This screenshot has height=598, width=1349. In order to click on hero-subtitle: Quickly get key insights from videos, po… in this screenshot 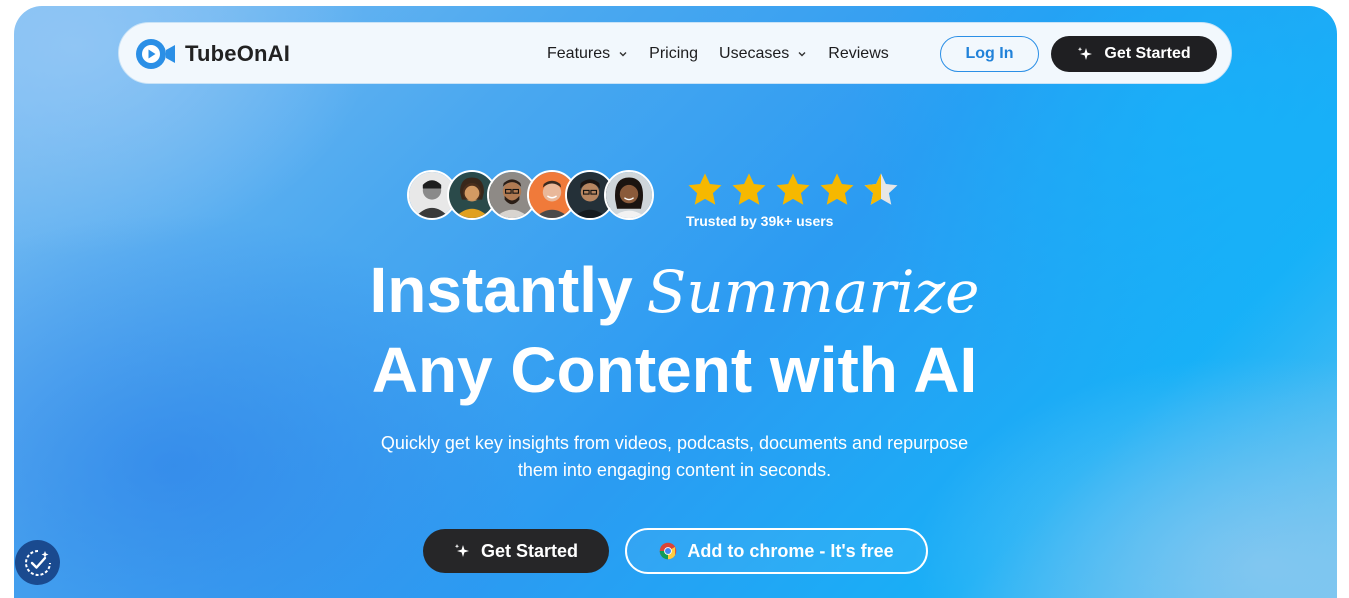, I will do `click(674, 457)`.